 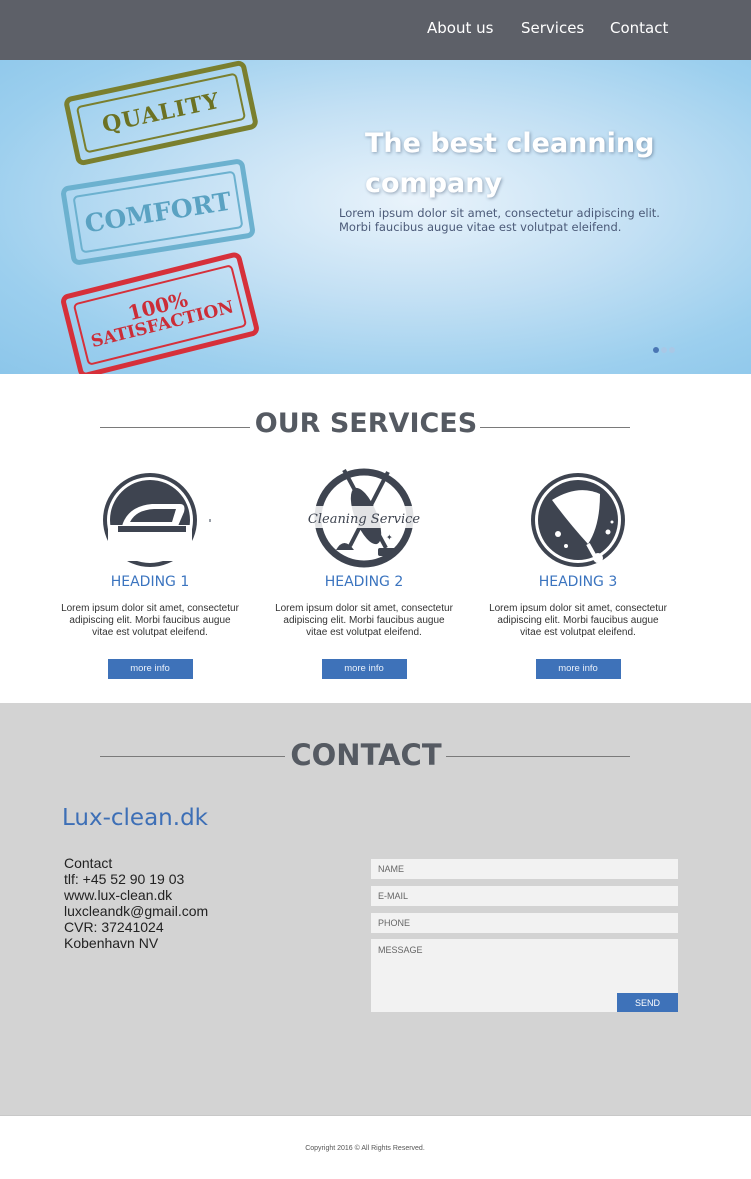 I want to click on email-input, so click(x=524, y=896).